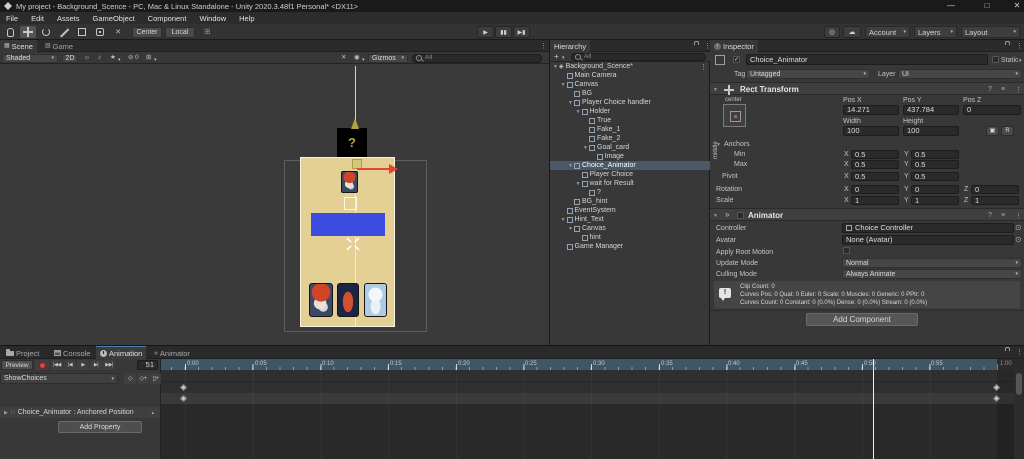 The image size is (1024, 459). What do you see at coordinates (995, 200) in the screenshot?
I see `scale-z-field: 1` at bounding box center [995, 200].